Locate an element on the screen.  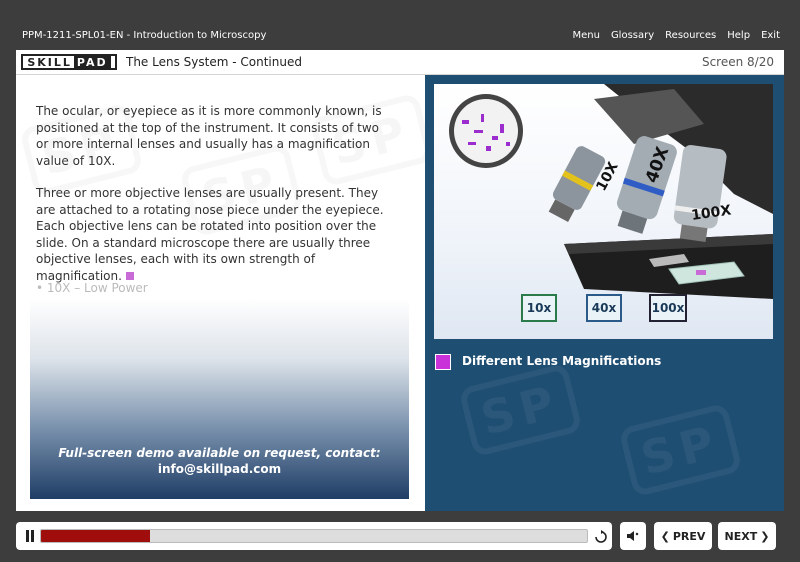
logo-text-pad: PAD is located at coordinates (92, 62).